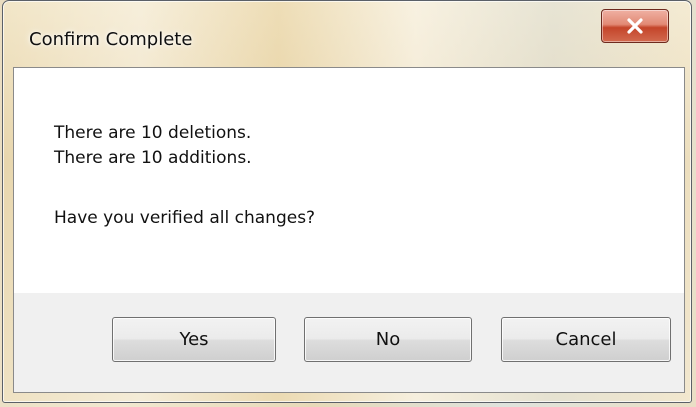 The image size is (696, 407). I want to click on close-icon, so click(635, 26).